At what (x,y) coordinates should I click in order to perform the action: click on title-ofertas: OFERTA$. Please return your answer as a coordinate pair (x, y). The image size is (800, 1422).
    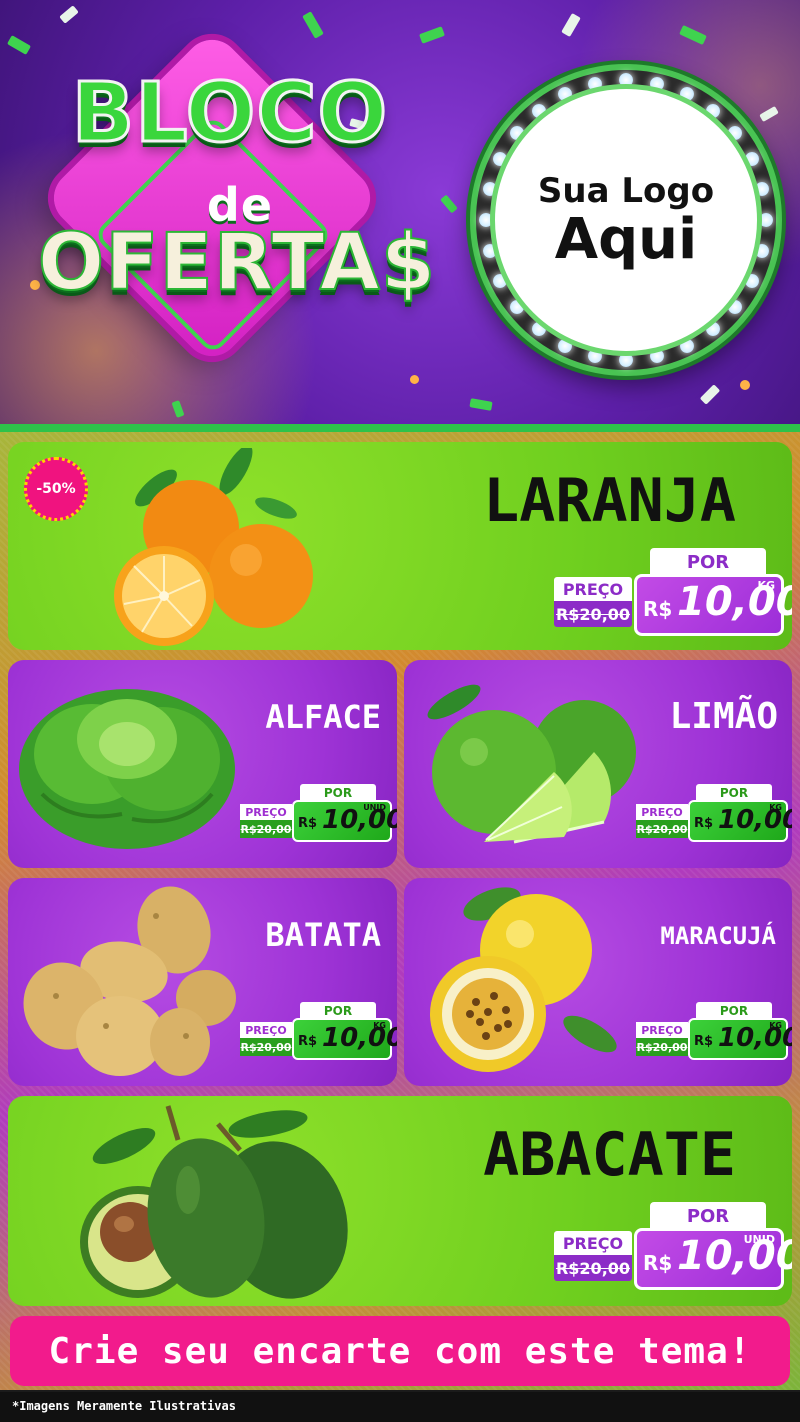
    Looking at the image, I should click on (237, 263).